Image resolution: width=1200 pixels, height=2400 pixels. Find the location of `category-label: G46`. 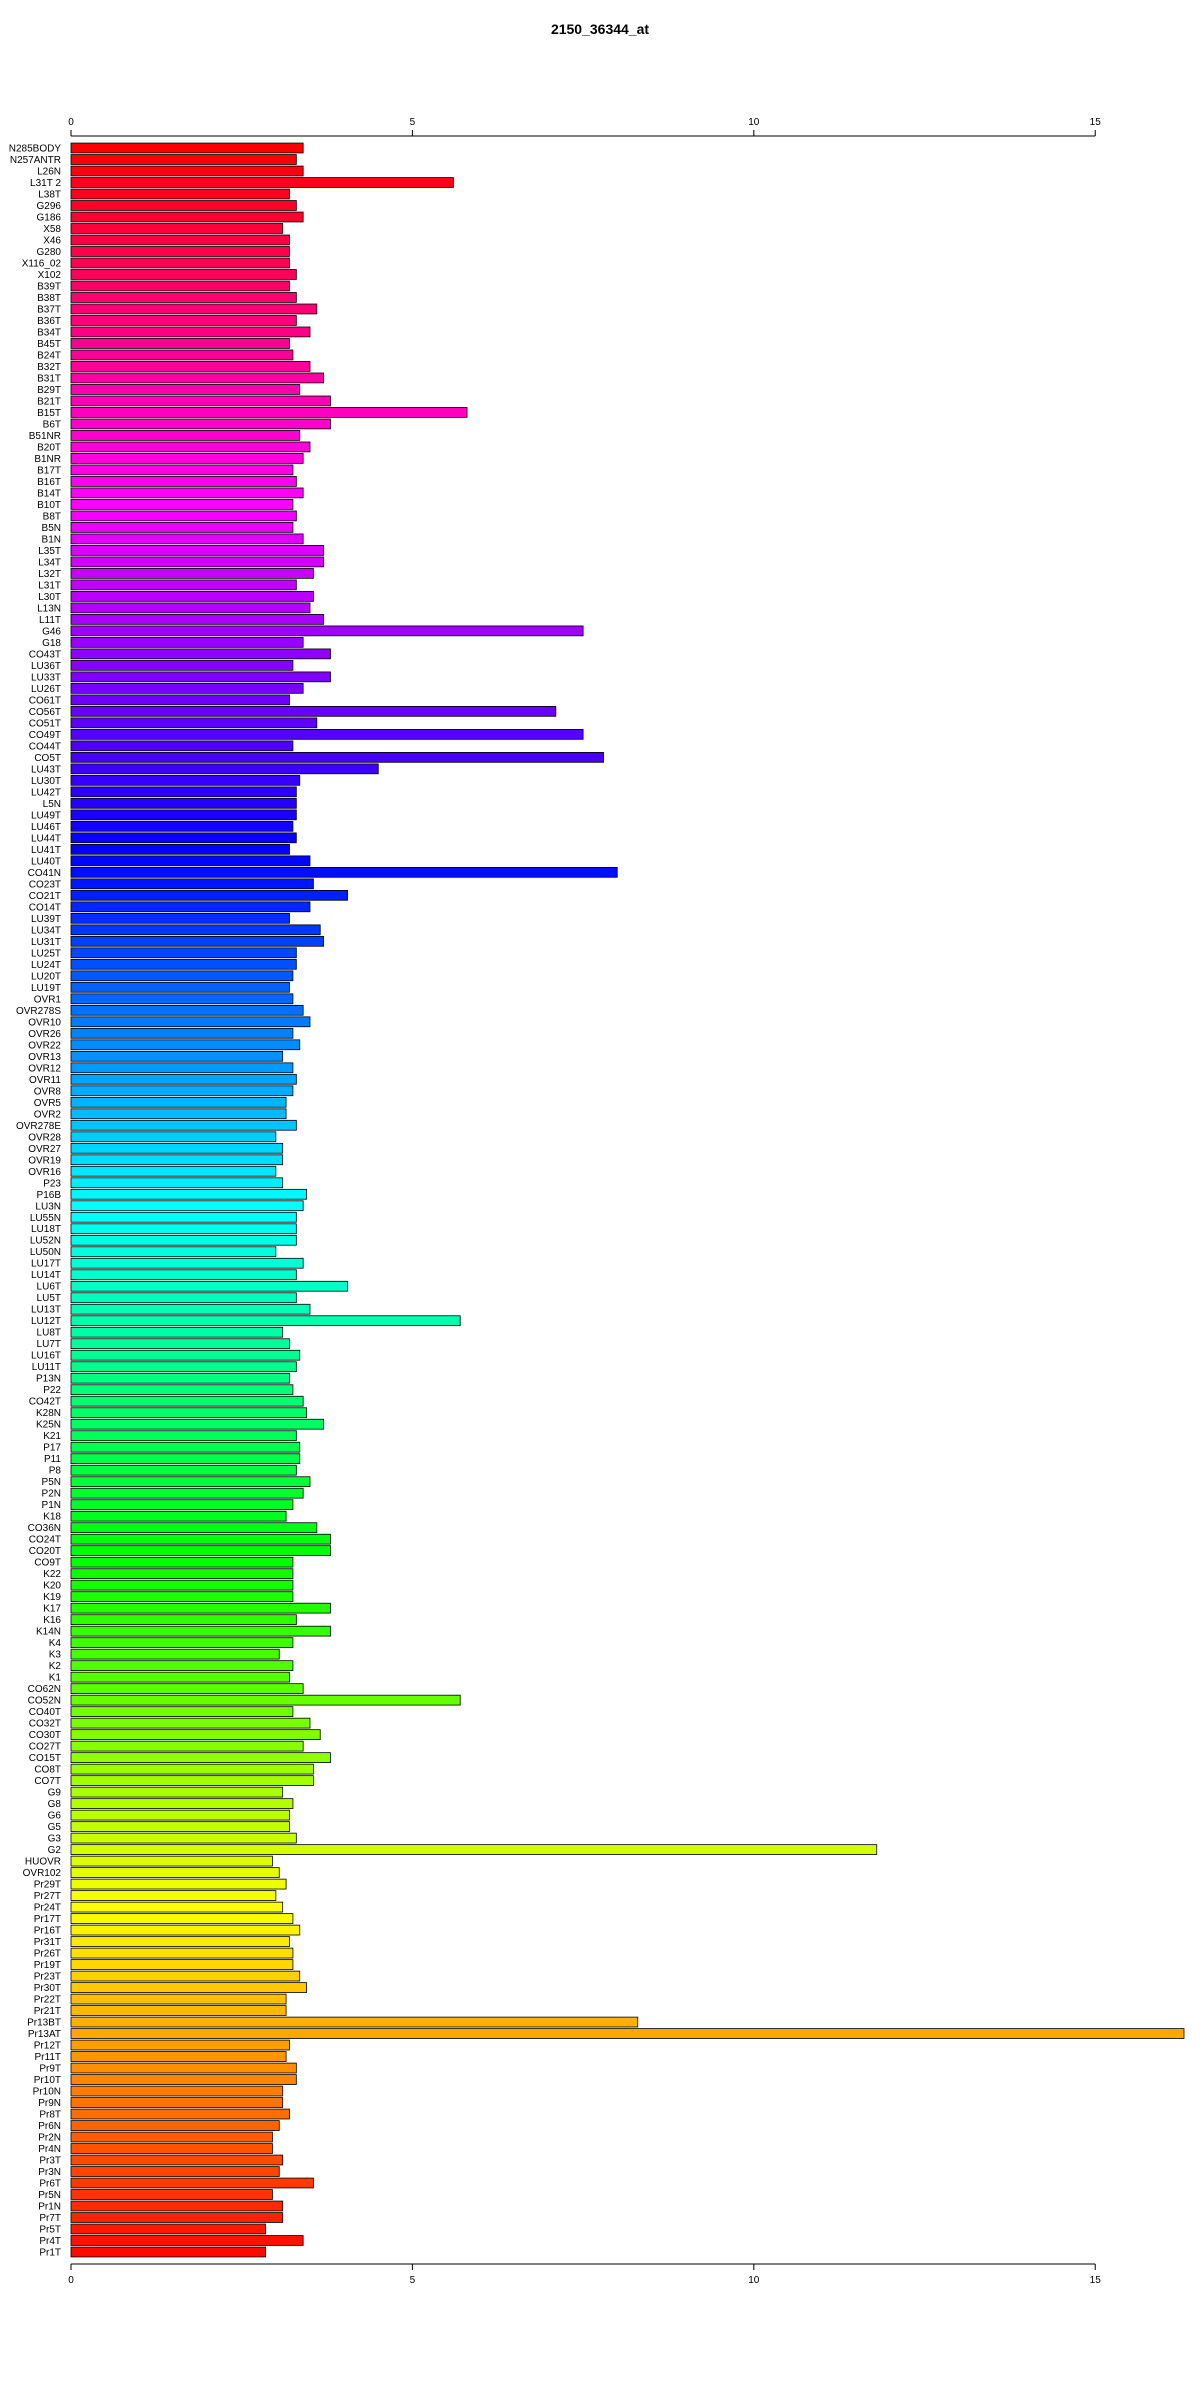

category-label: G46 is located at coordinates (51, 631).